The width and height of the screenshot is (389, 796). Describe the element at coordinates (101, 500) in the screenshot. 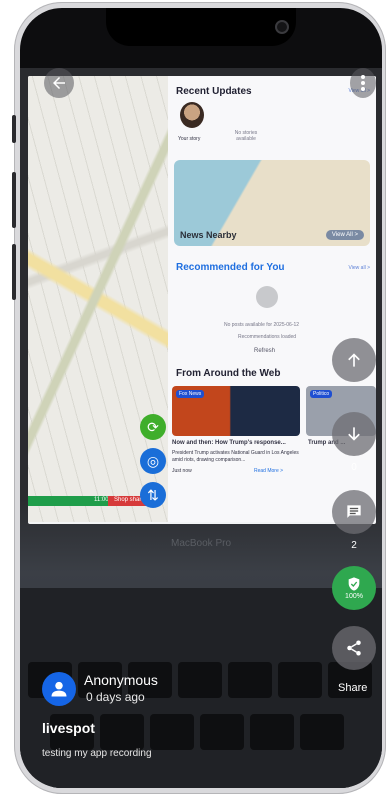

I see `map-time: 11:00` at that location.